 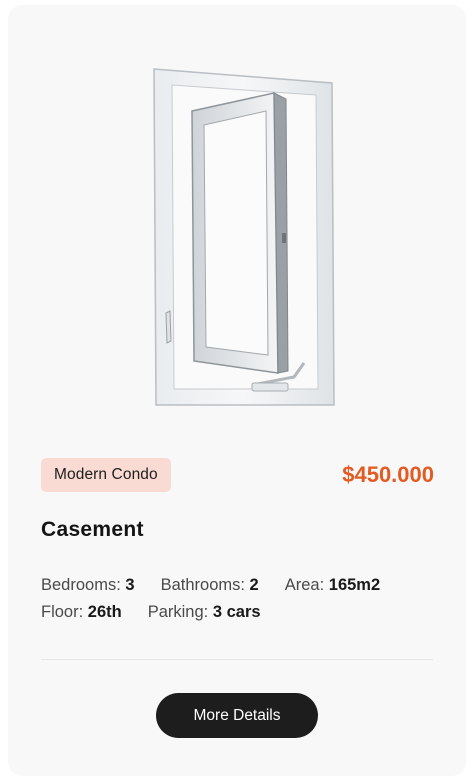 What do you see at coordinates (237, 659) in the screenshot?
I see `divider` at bounding box center [237, 659].